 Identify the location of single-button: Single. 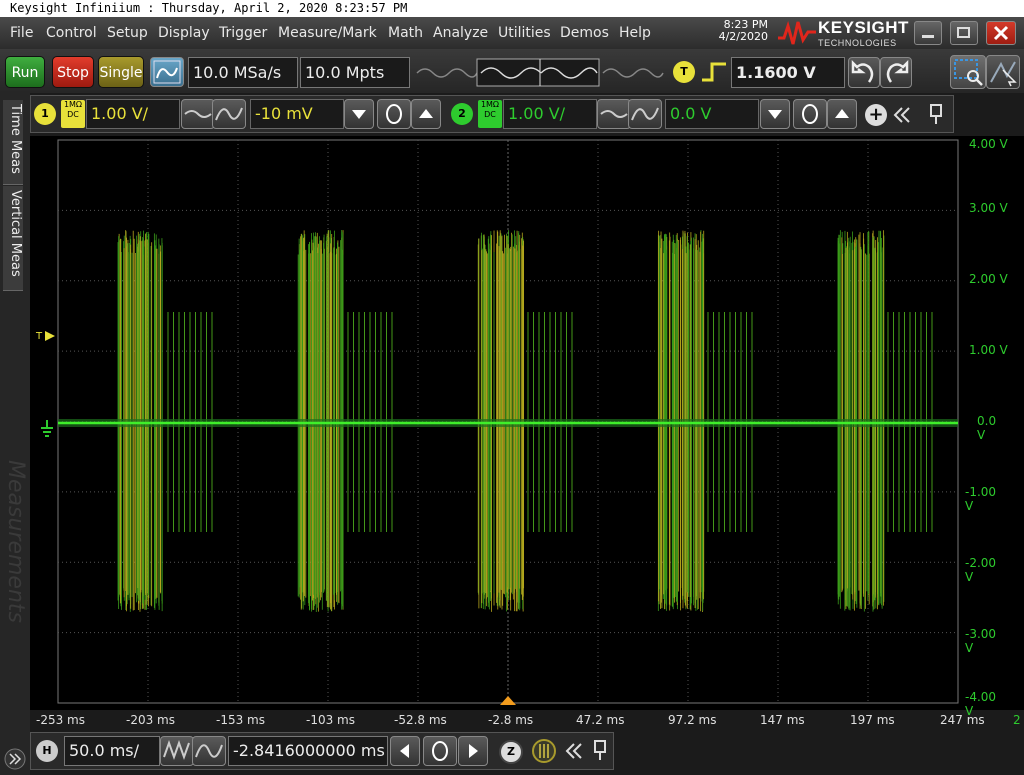
(121, 72).